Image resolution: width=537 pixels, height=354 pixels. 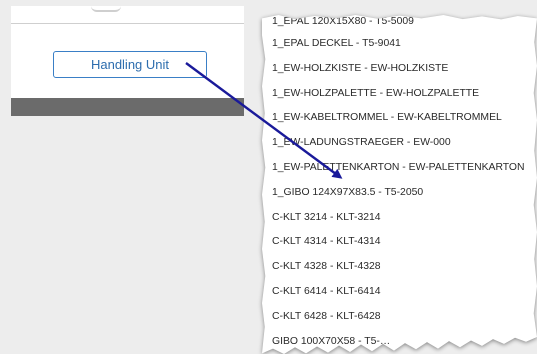 I want to click on dropdown-item: C-KLT 4328 - KLT-4328, so click(x=399, y=267).